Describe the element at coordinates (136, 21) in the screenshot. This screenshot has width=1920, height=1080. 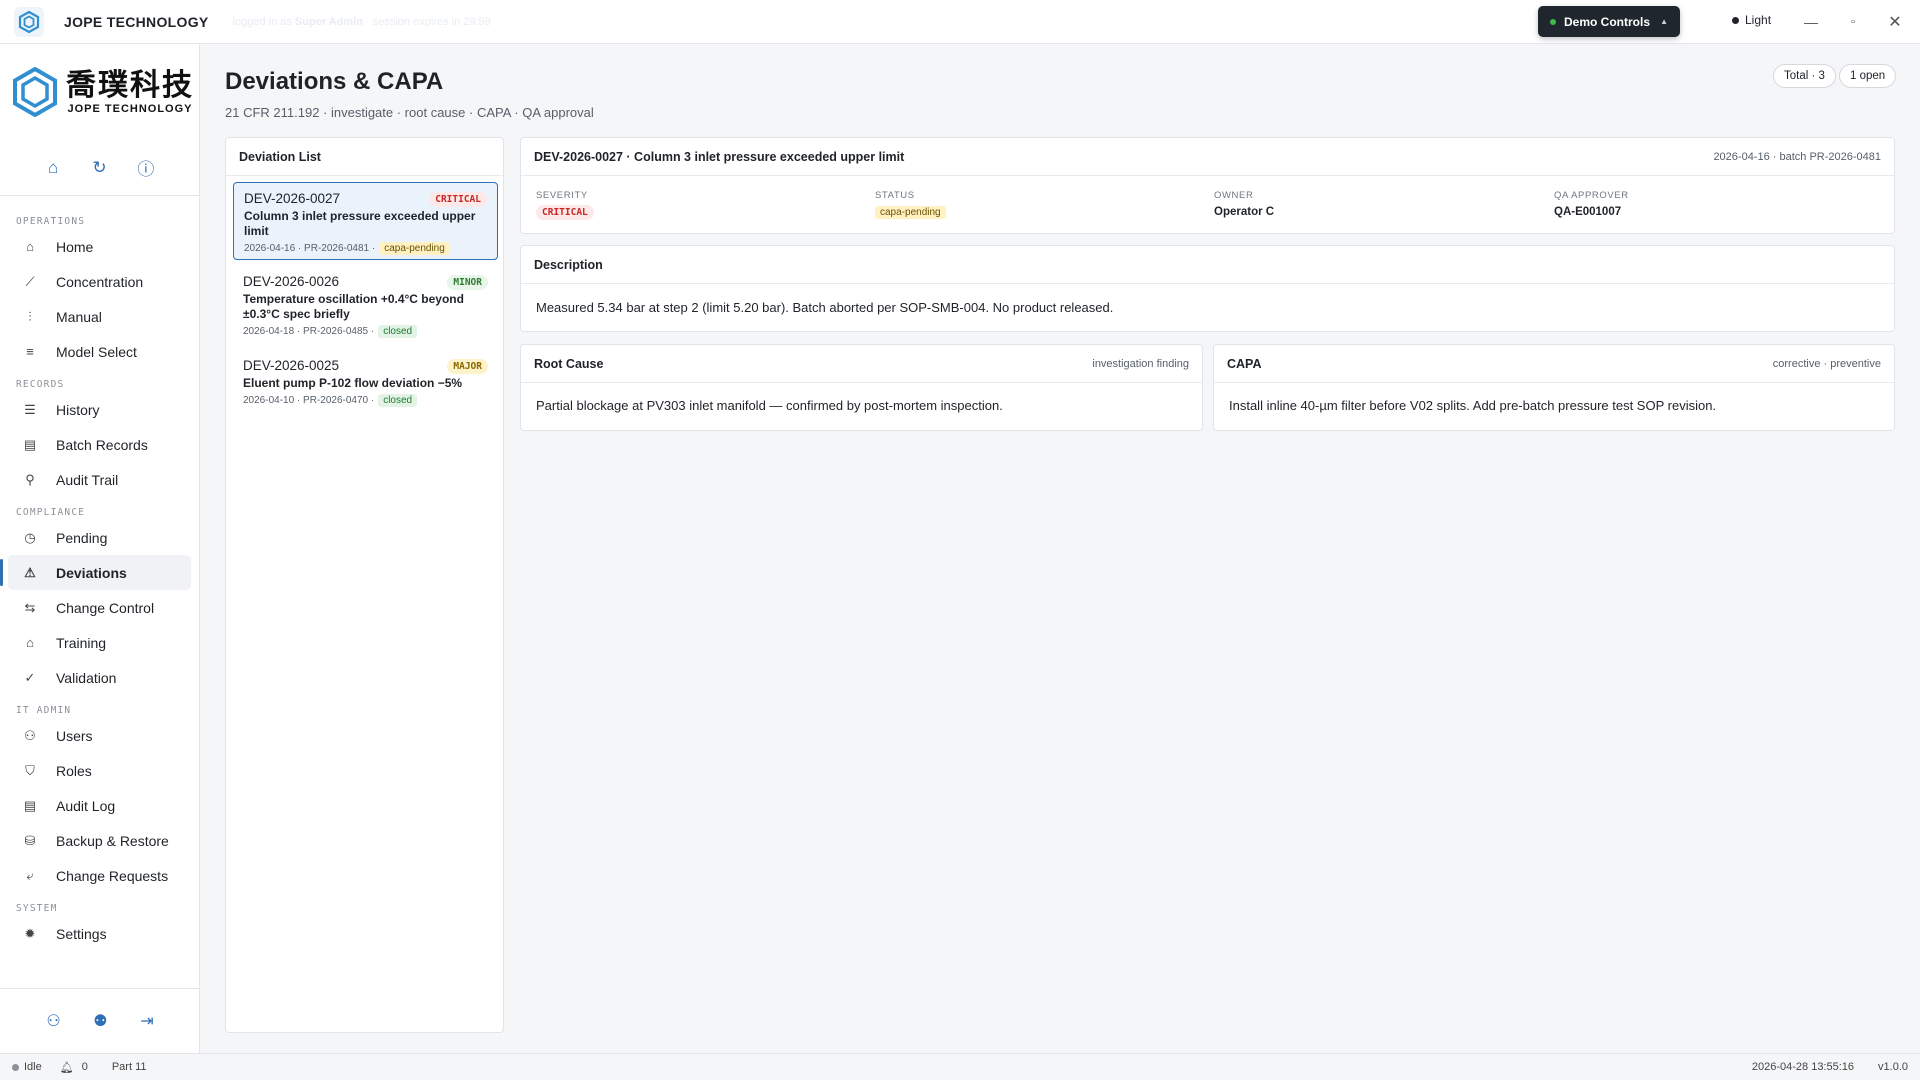
I see `app-brand: JOPE TECHNOLOGY` at that location.